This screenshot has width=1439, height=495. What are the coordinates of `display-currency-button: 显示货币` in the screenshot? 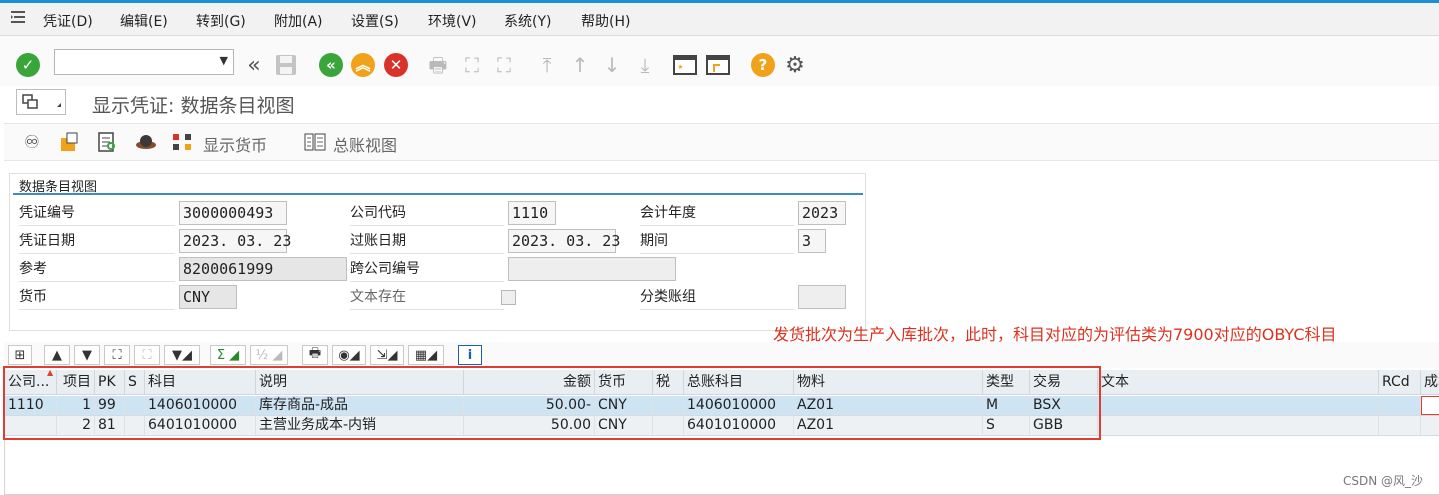 It's located at (235, 144).